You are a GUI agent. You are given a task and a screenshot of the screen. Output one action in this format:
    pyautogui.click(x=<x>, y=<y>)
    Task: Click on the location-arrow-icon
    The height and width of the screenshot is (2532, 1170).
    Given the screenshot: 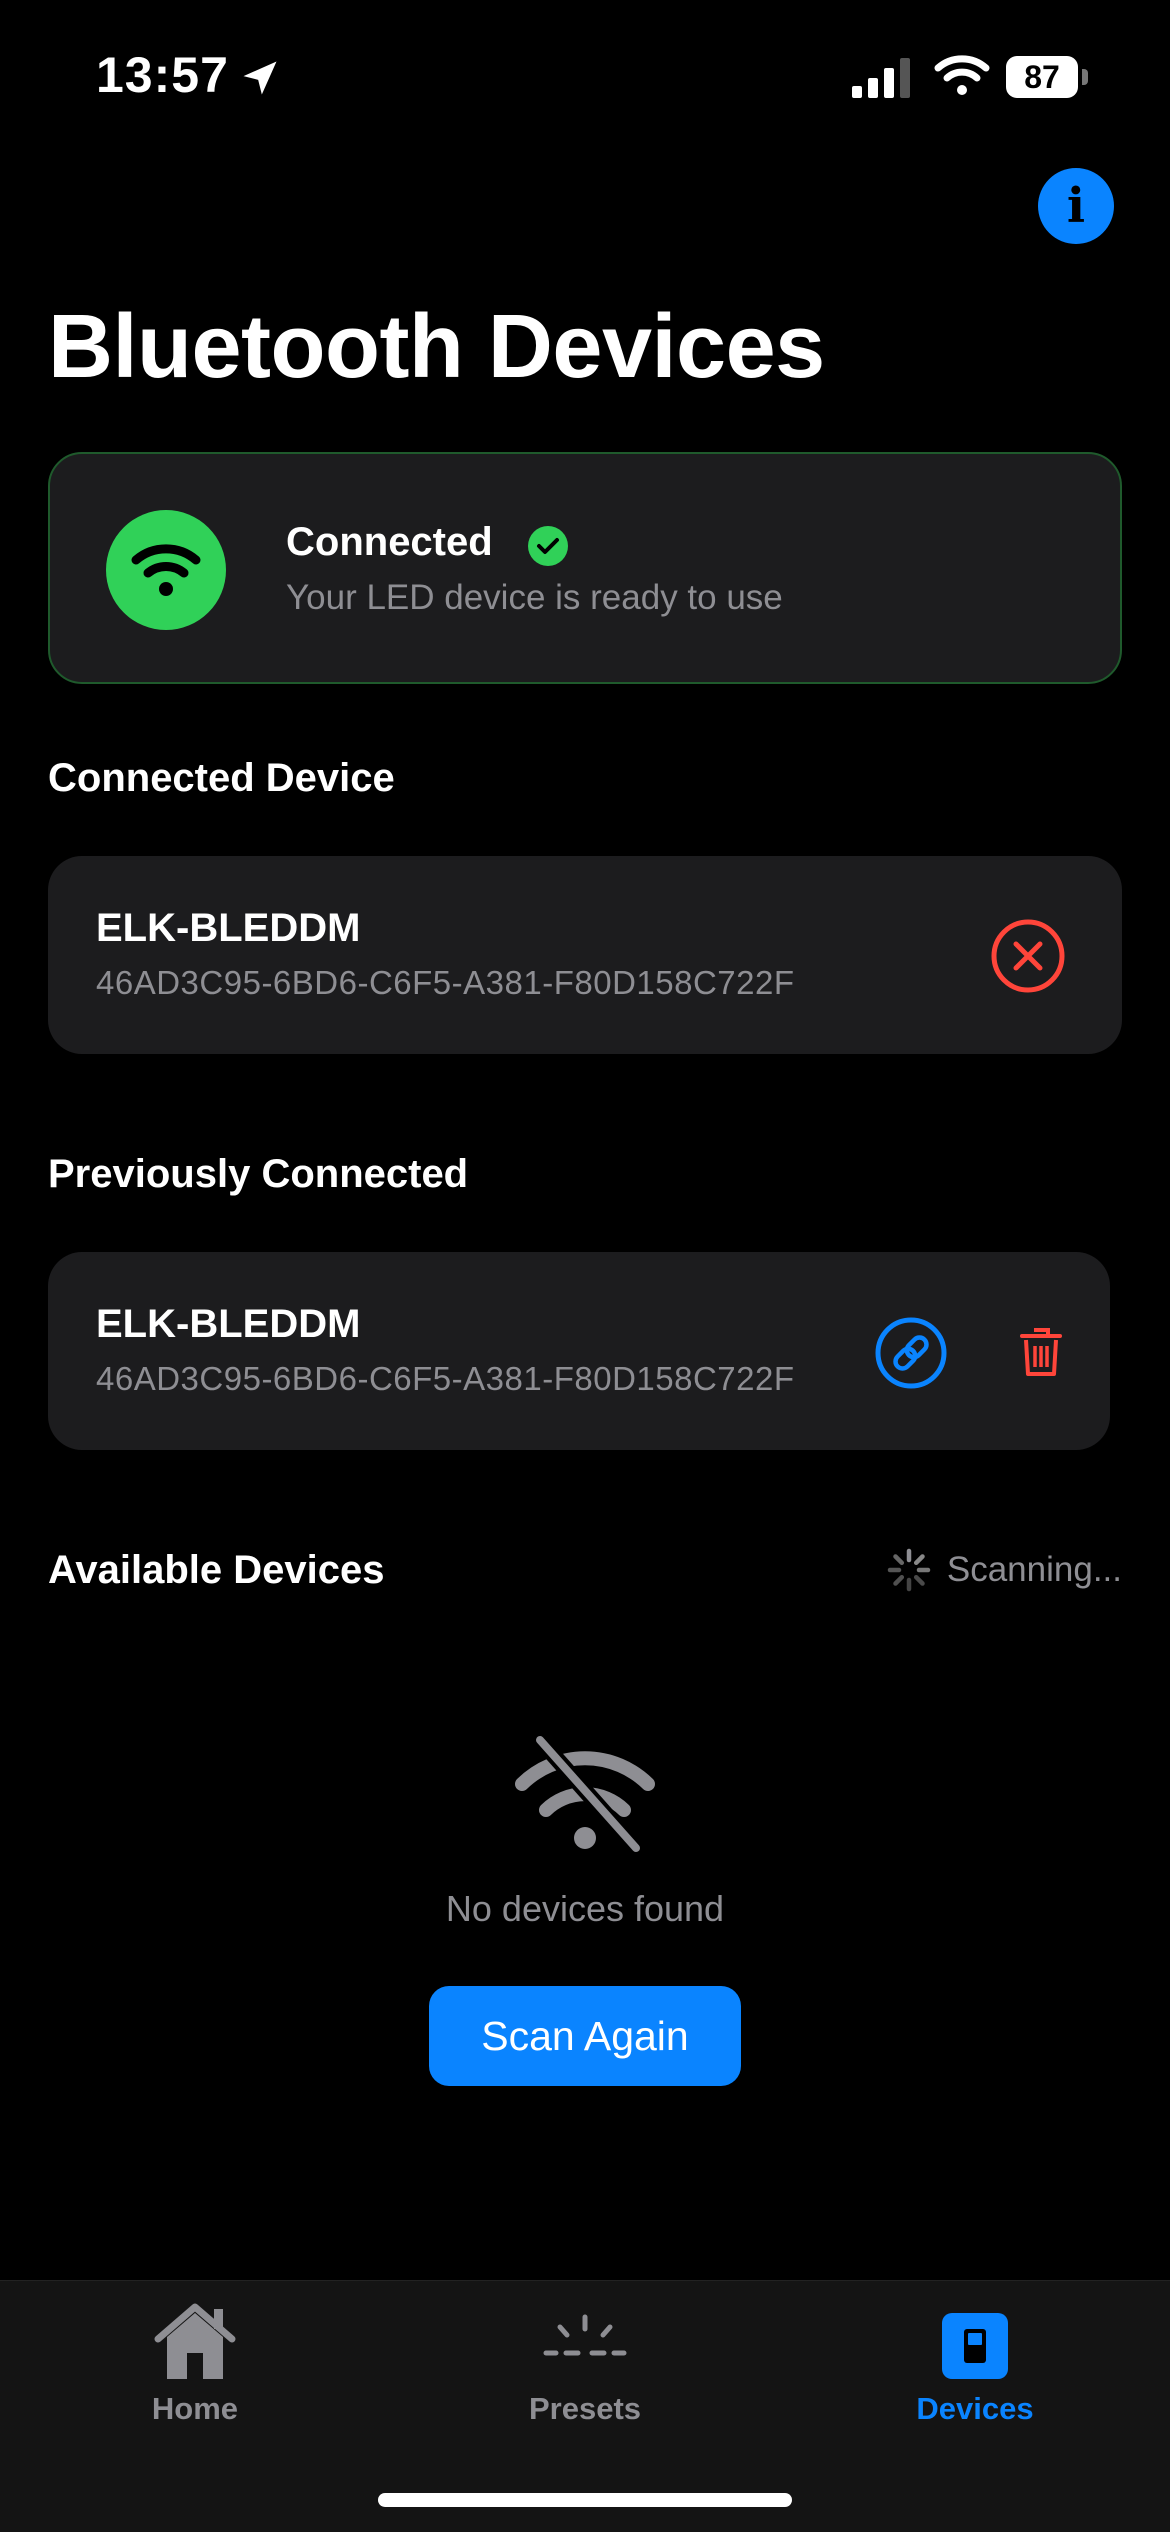 What is the action you would take?
    pyautogui.click(x=260, y=78)
    